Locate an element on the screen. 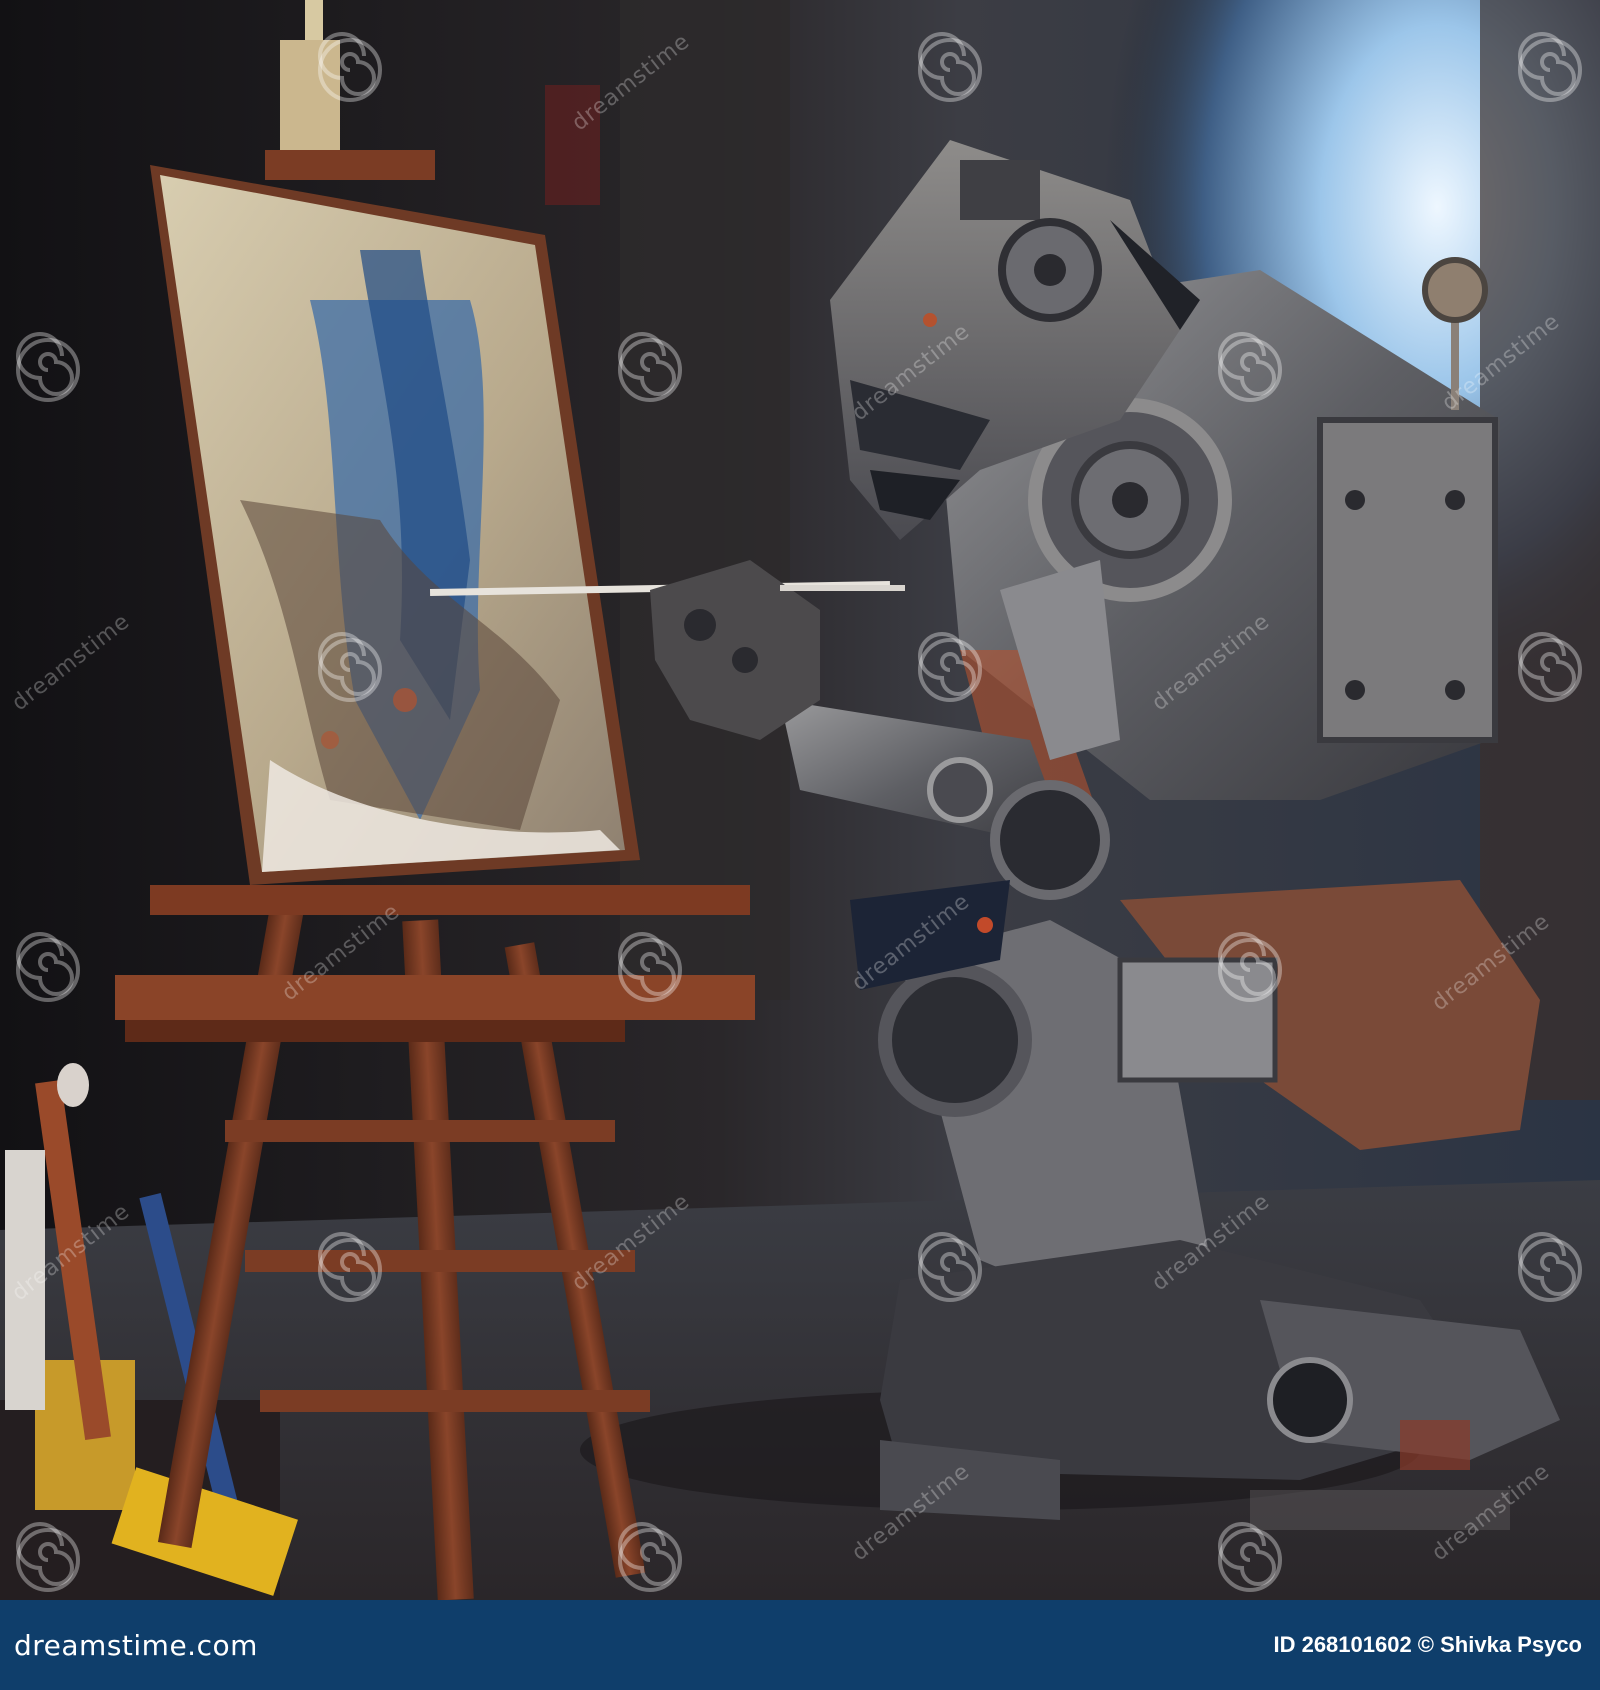 This screenshot has width=1600, height=1690. image-credit: ID 268101602 © Shivka Psyco is located at coordinates (1427, 1644).